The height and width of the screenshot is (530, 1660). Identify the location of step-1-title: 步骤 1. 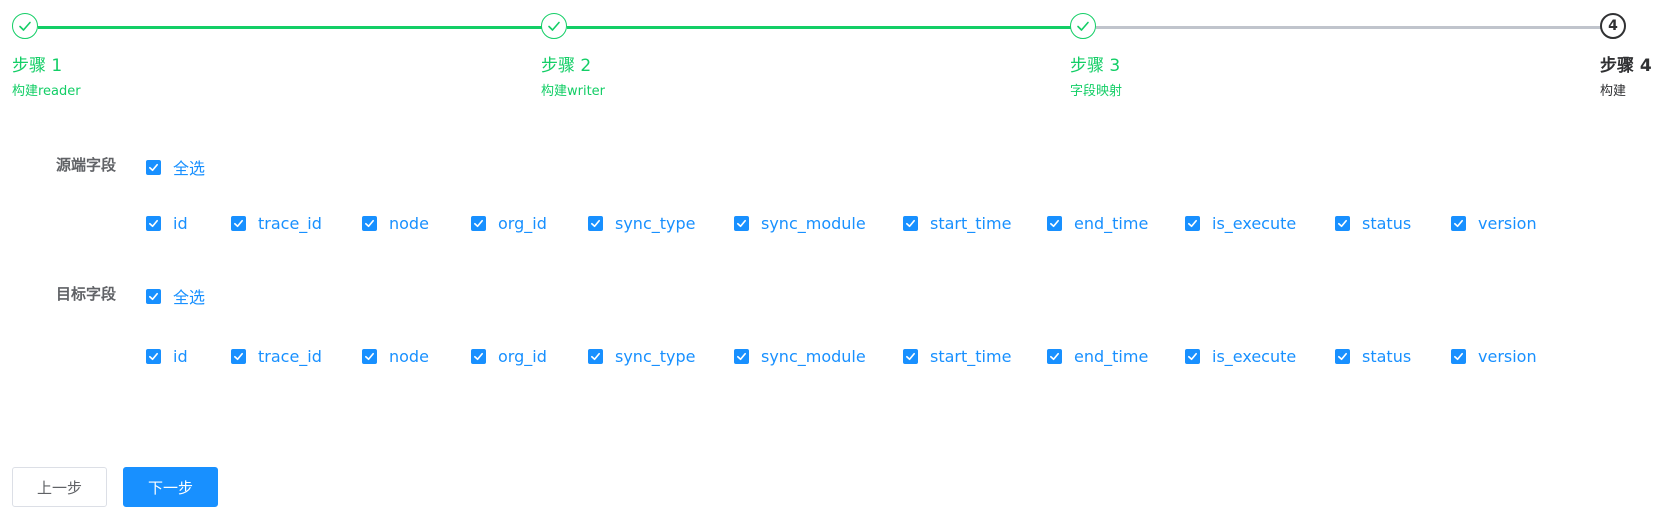
(37, 66).